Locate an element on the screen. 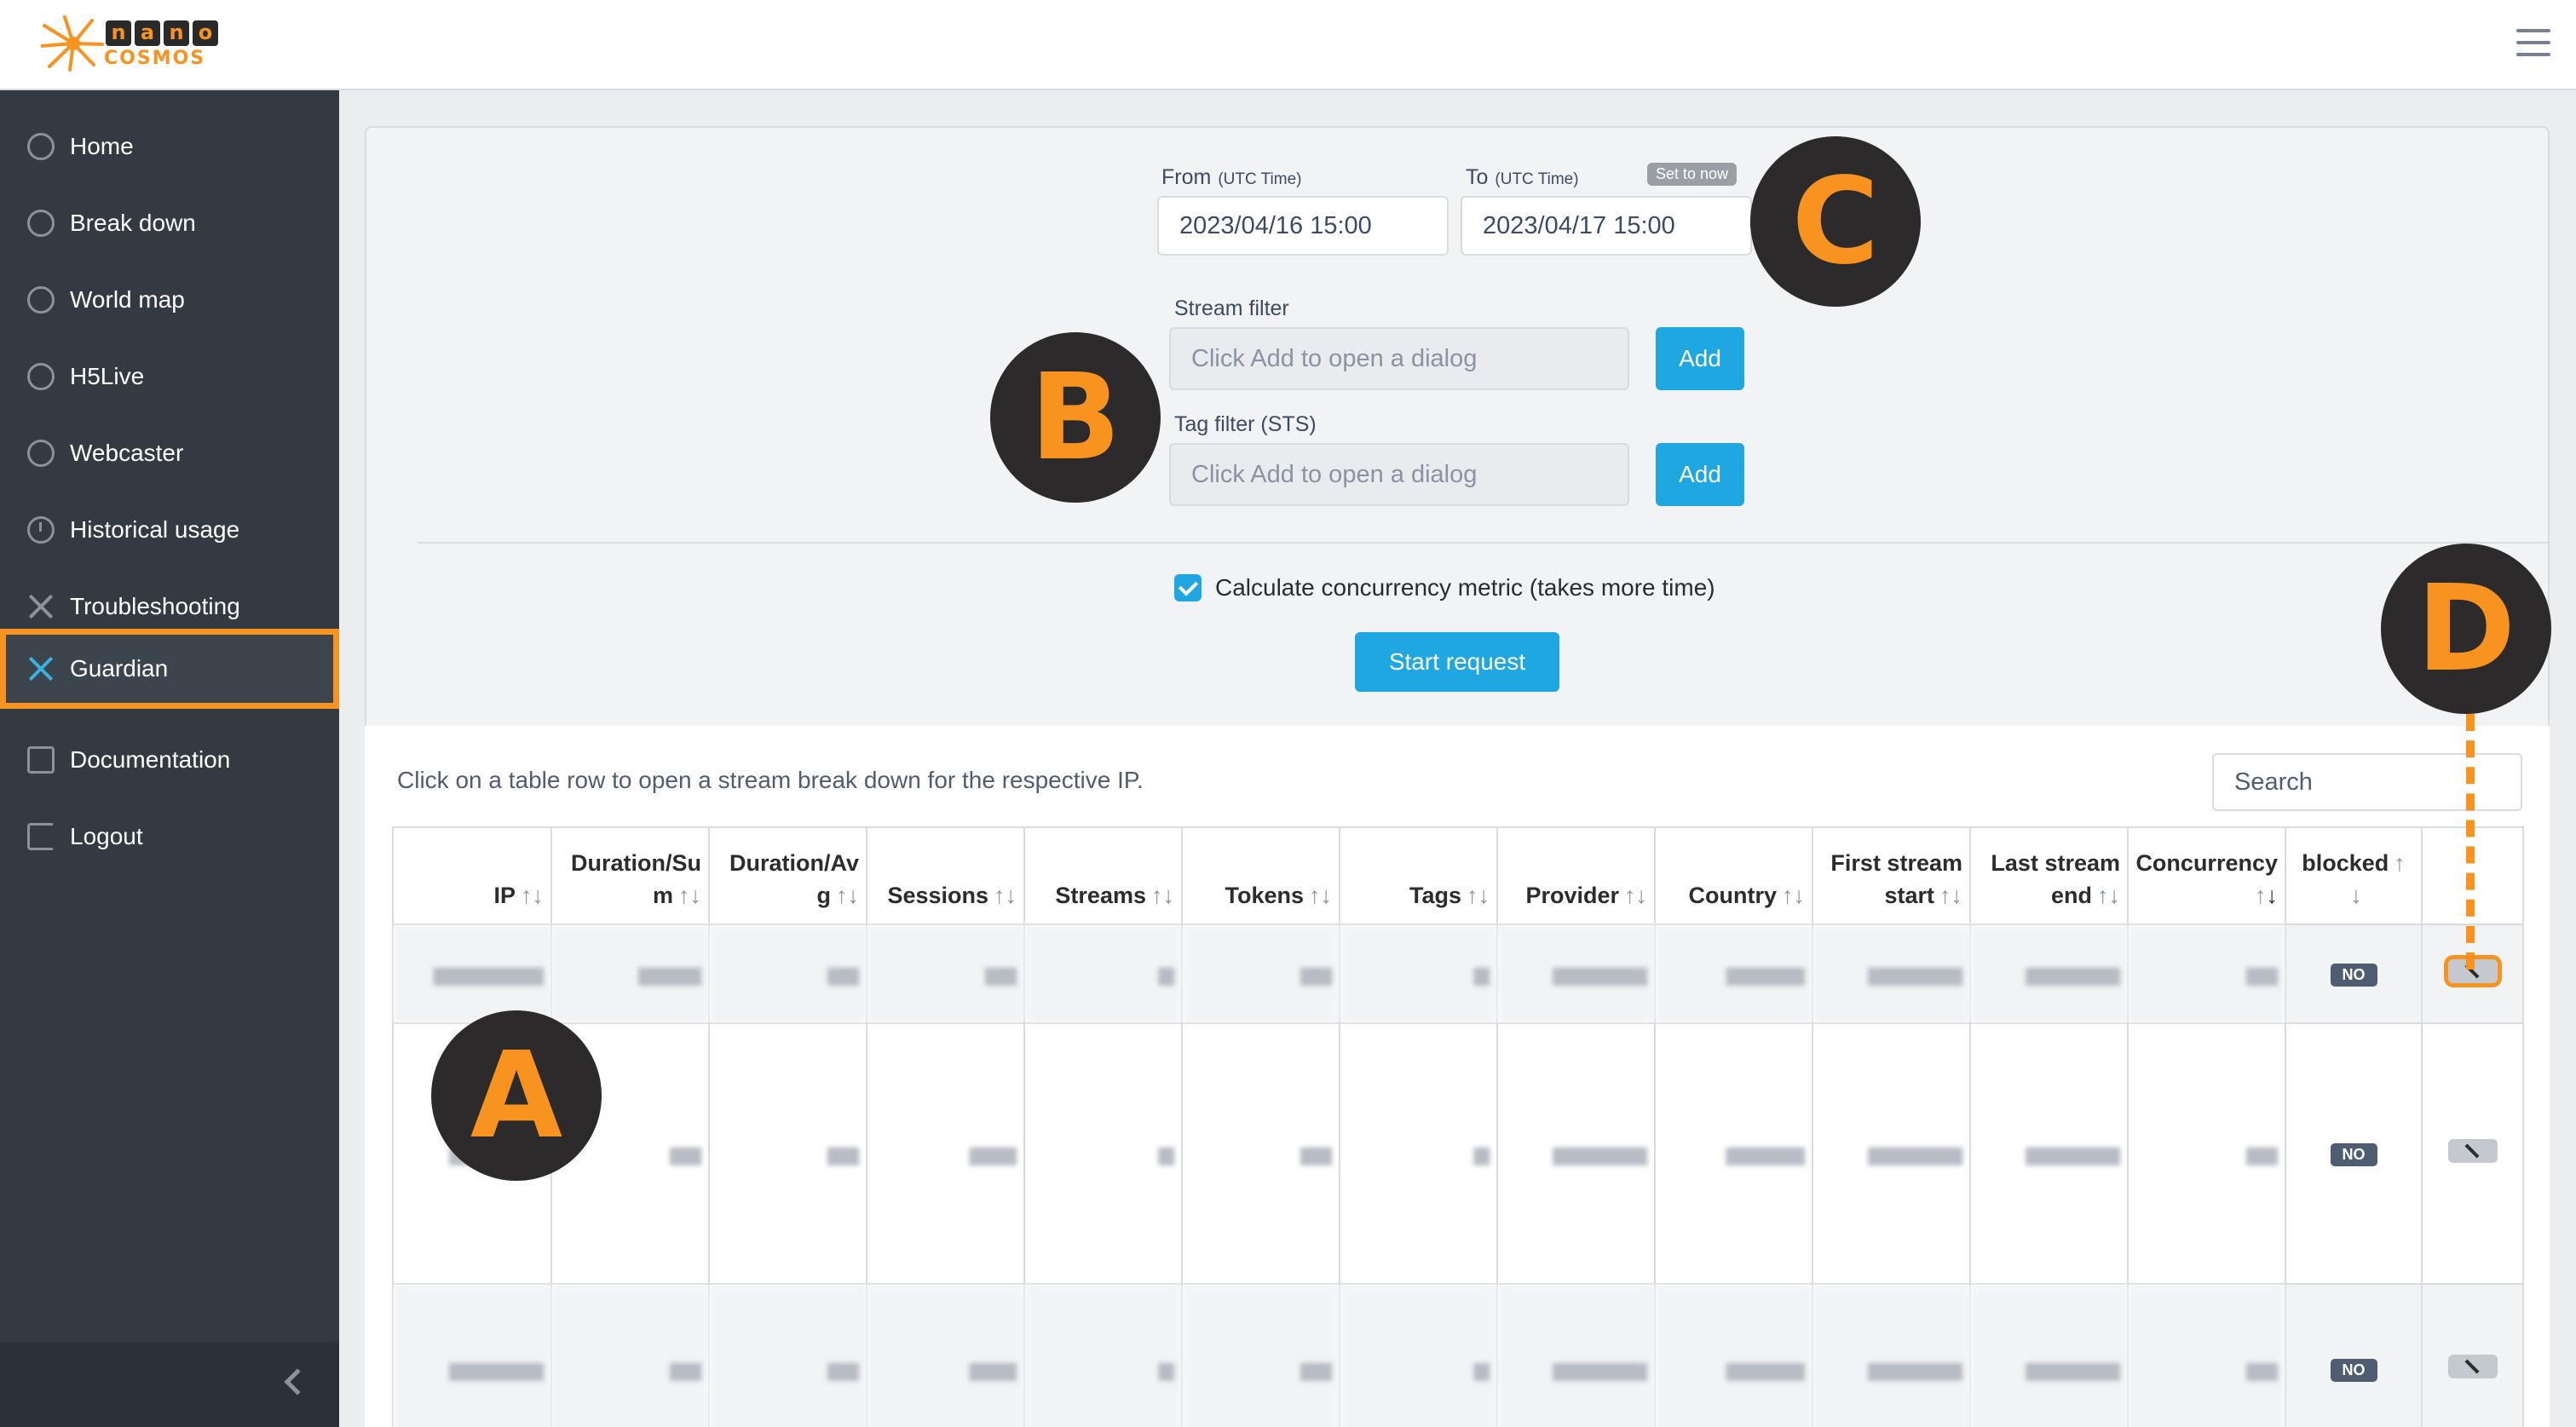  sidebar-item-break-down: Break down is located at coordinates (169, 224).